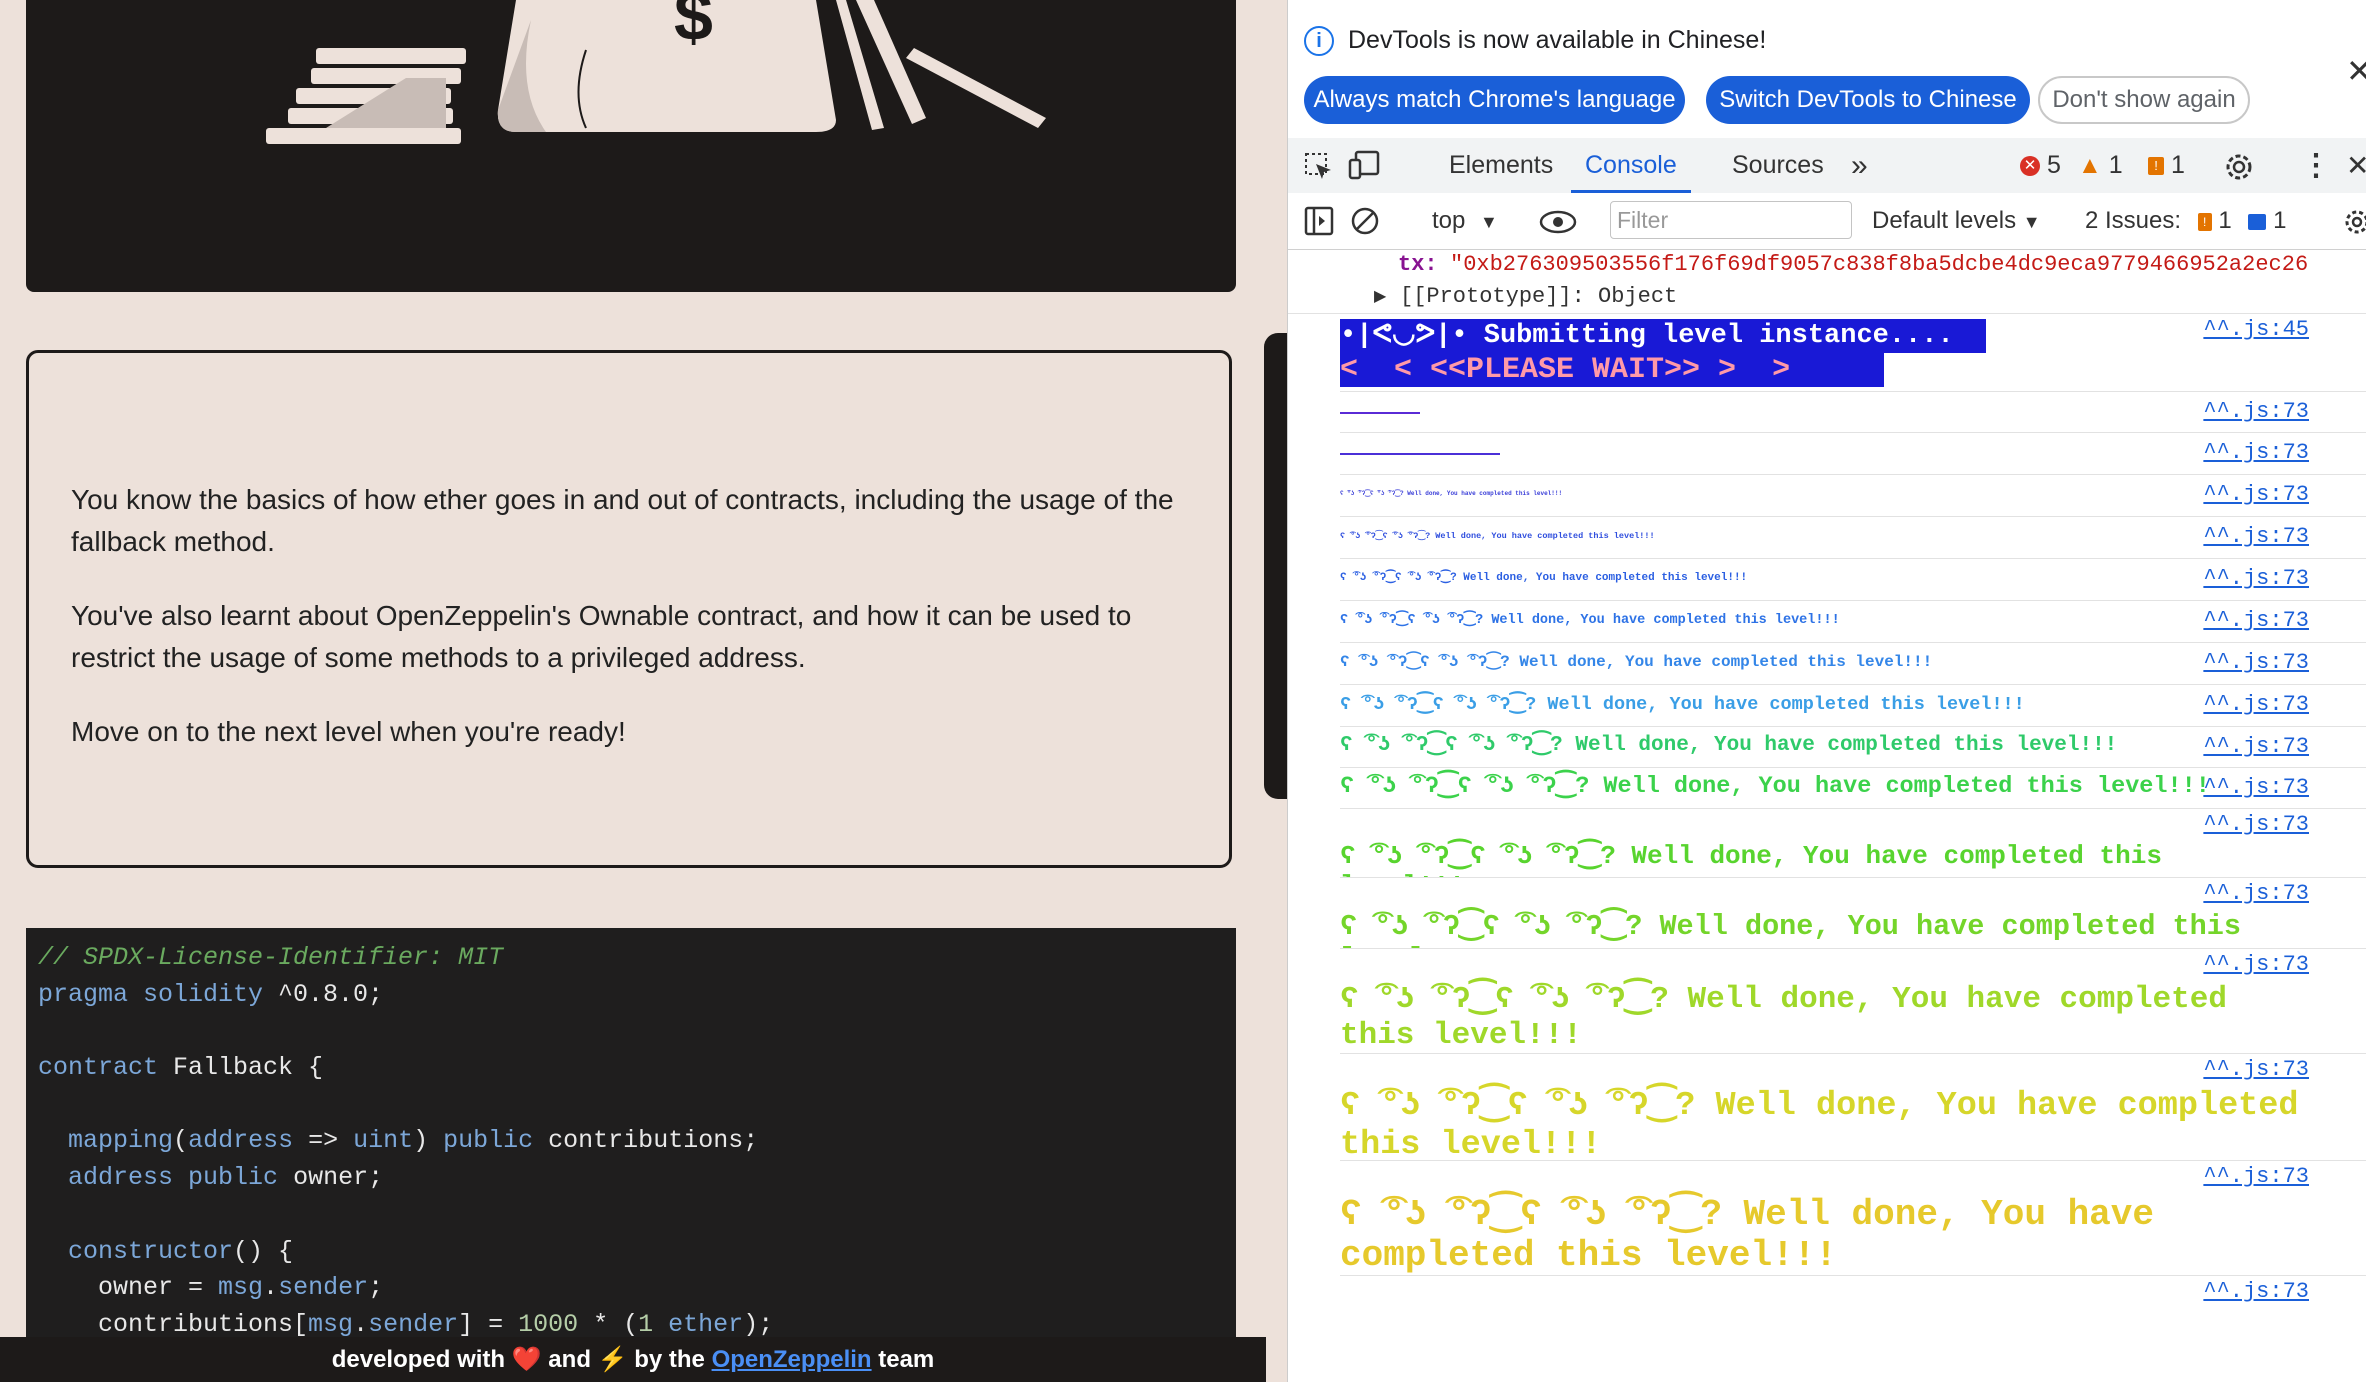  I want to click on log-levels-dropdown: Default levels ▼, so click(1956, 221).